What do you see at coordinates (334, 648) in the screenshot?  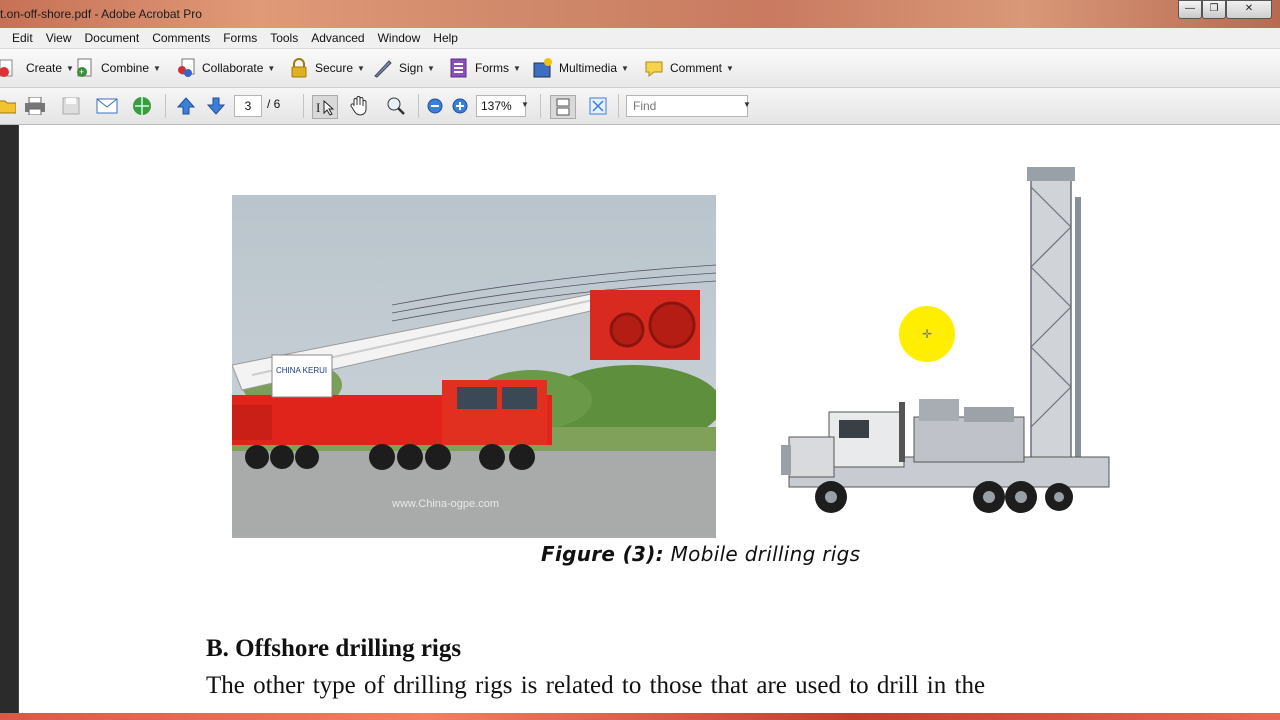 I see `section-heading: B. Offshore drilling rigs` at bounding box center [334, 648].